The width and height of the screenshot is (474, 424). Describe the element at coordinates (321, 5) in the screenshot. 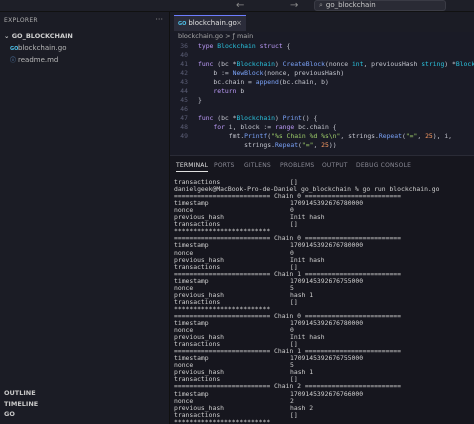

I see `search-icon: ⌕` at that location.